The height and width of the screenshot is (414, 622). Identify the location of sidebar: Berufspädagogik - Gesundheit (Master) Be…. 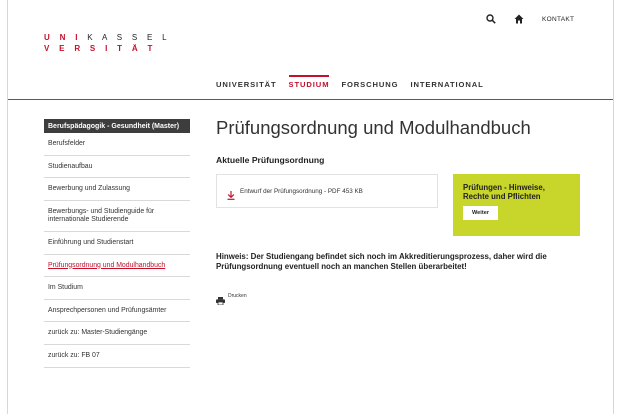
(117, 243).